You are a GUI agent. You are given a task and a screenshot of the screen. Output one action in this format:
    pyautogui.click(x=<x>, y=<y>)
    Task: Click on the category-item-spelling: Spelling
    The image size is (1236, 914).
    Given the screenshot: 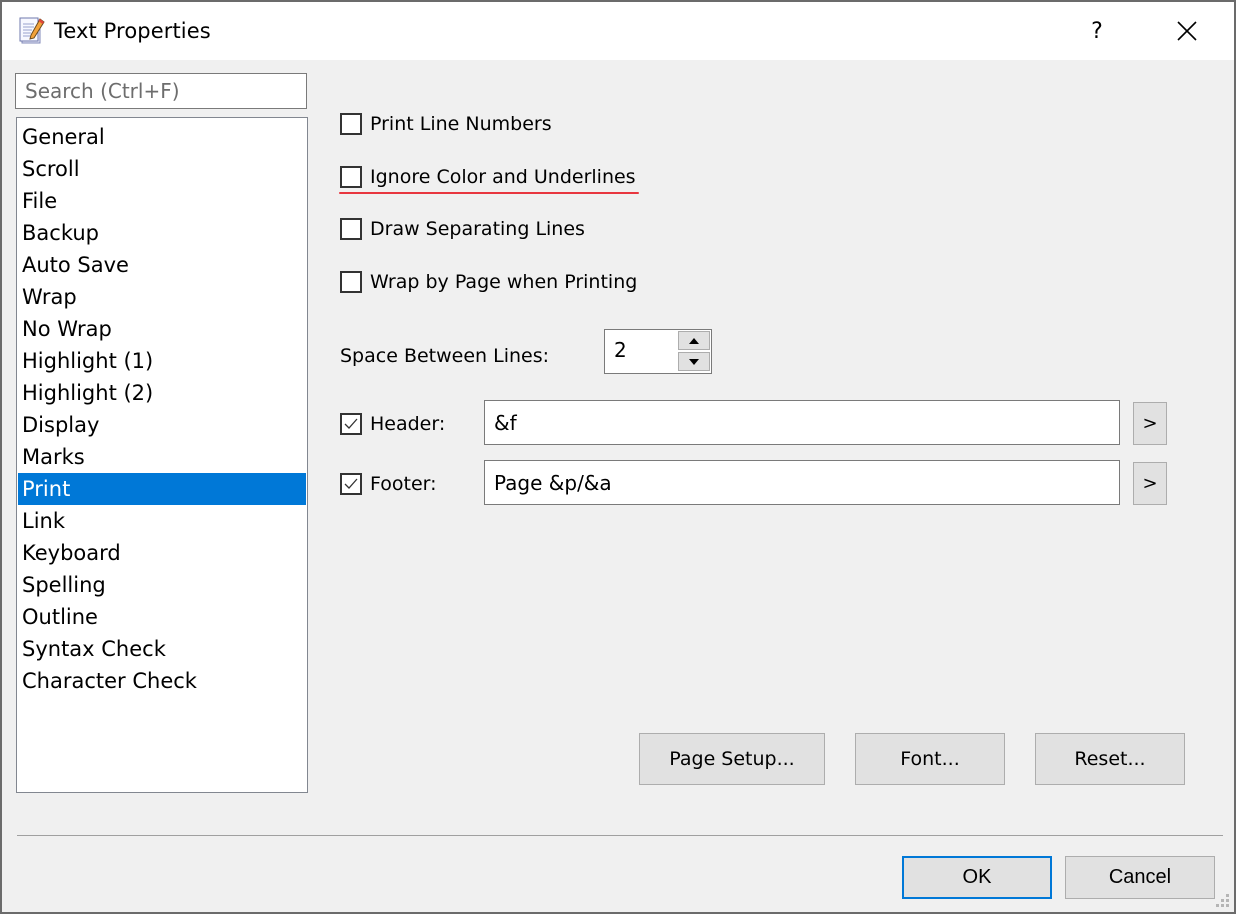 What is the action you would take?
    pyautogui.click(x=162, y=585)
    